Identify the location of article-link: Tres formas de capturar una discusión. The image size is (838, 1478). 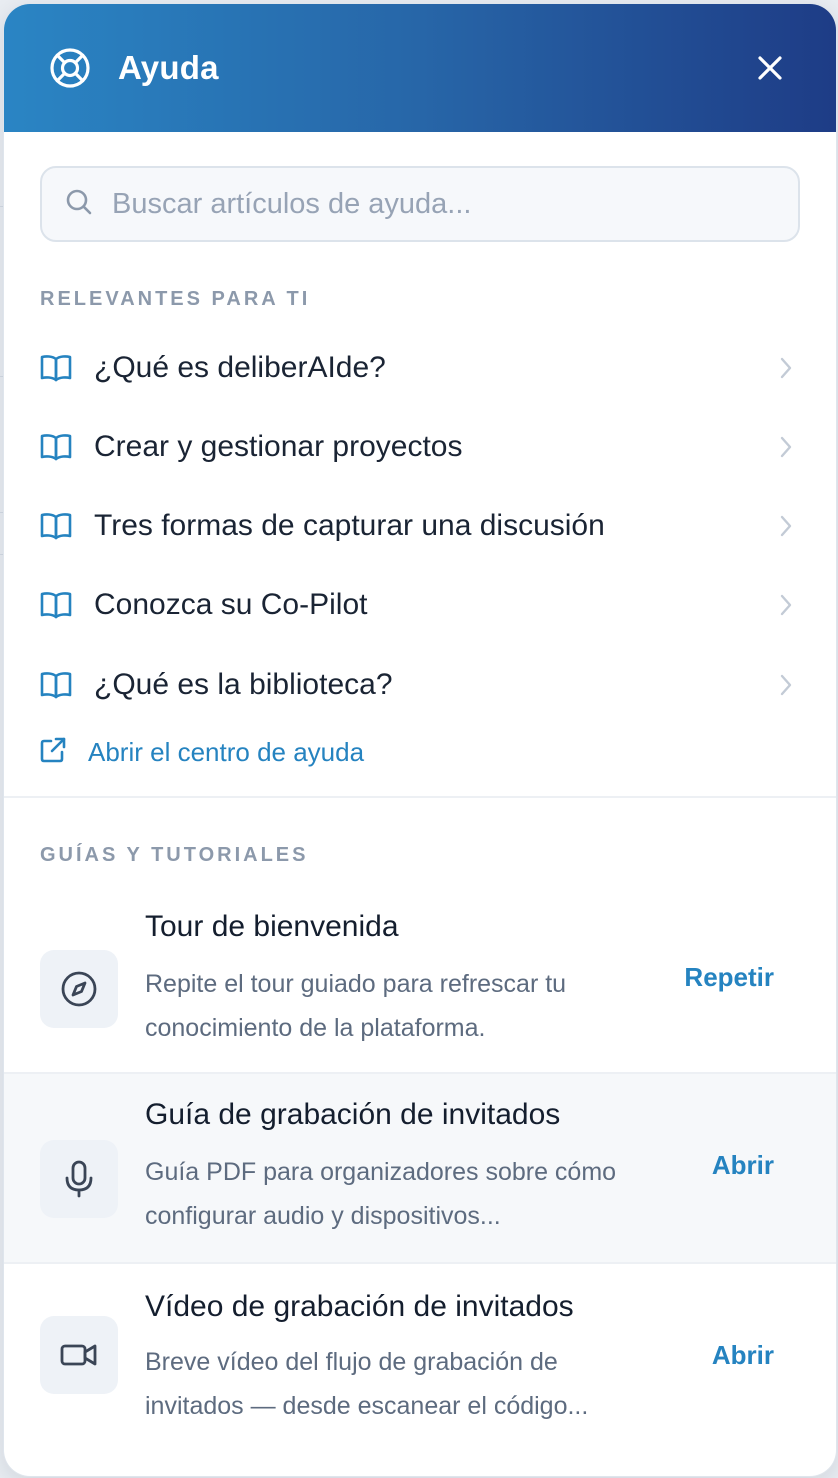
(420, 526).